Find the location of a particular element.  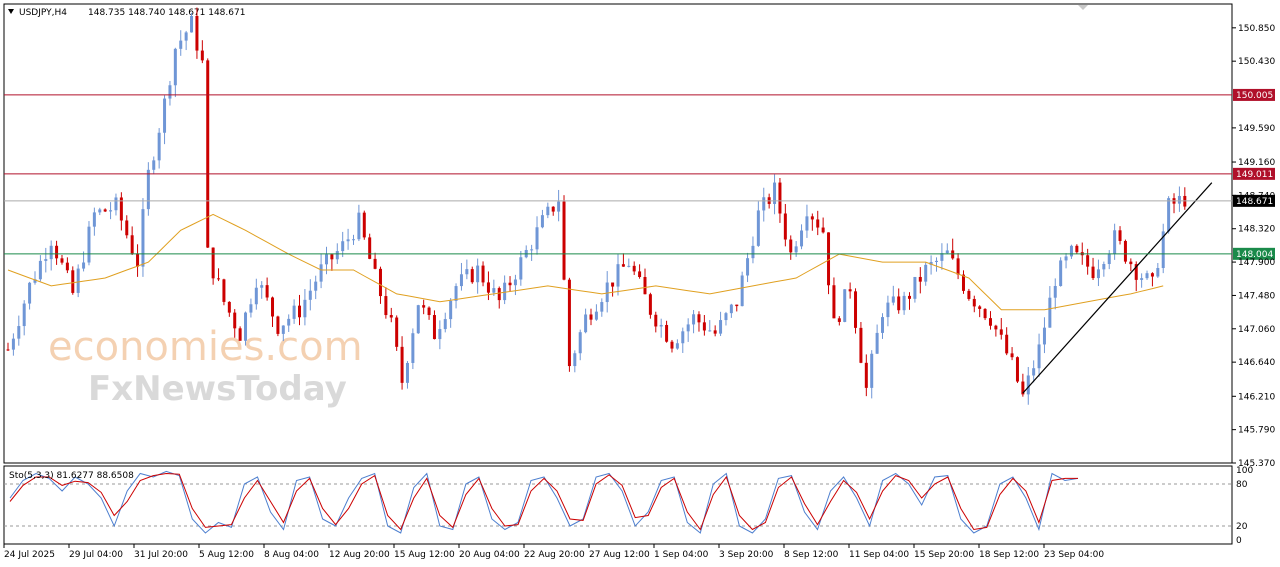

price-tick-label: 148.740 is located at coordinates (1256, 196).